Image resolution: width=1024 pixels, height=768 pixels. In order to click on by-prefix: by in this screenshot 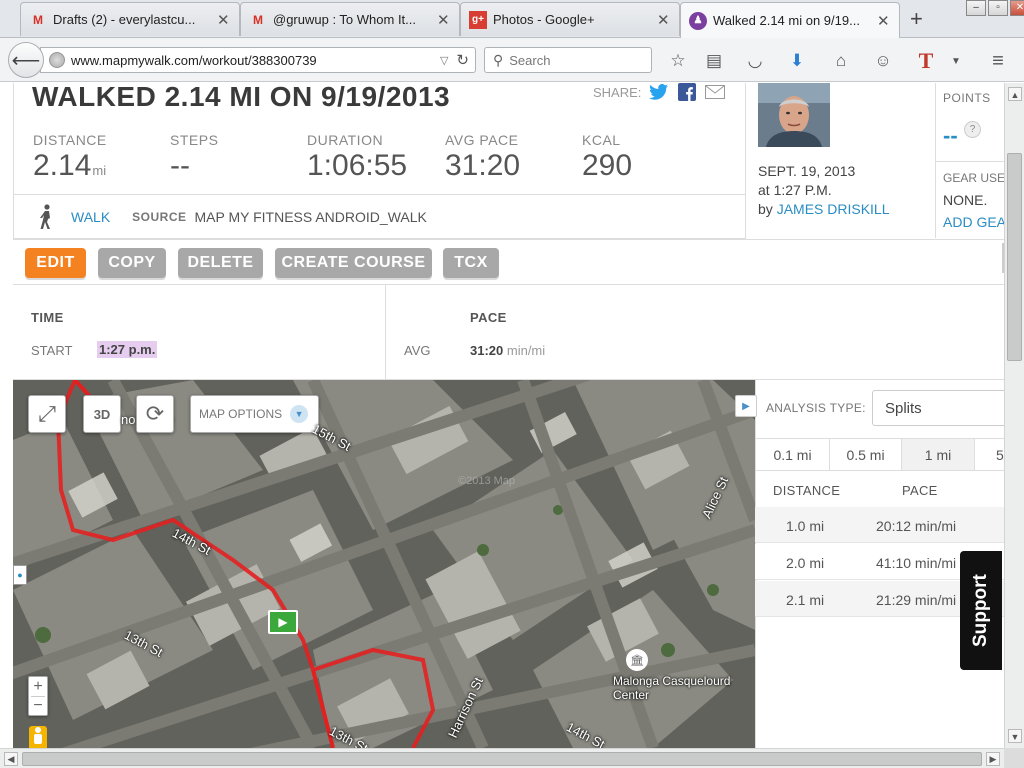, I will do `click(765, 209)`.